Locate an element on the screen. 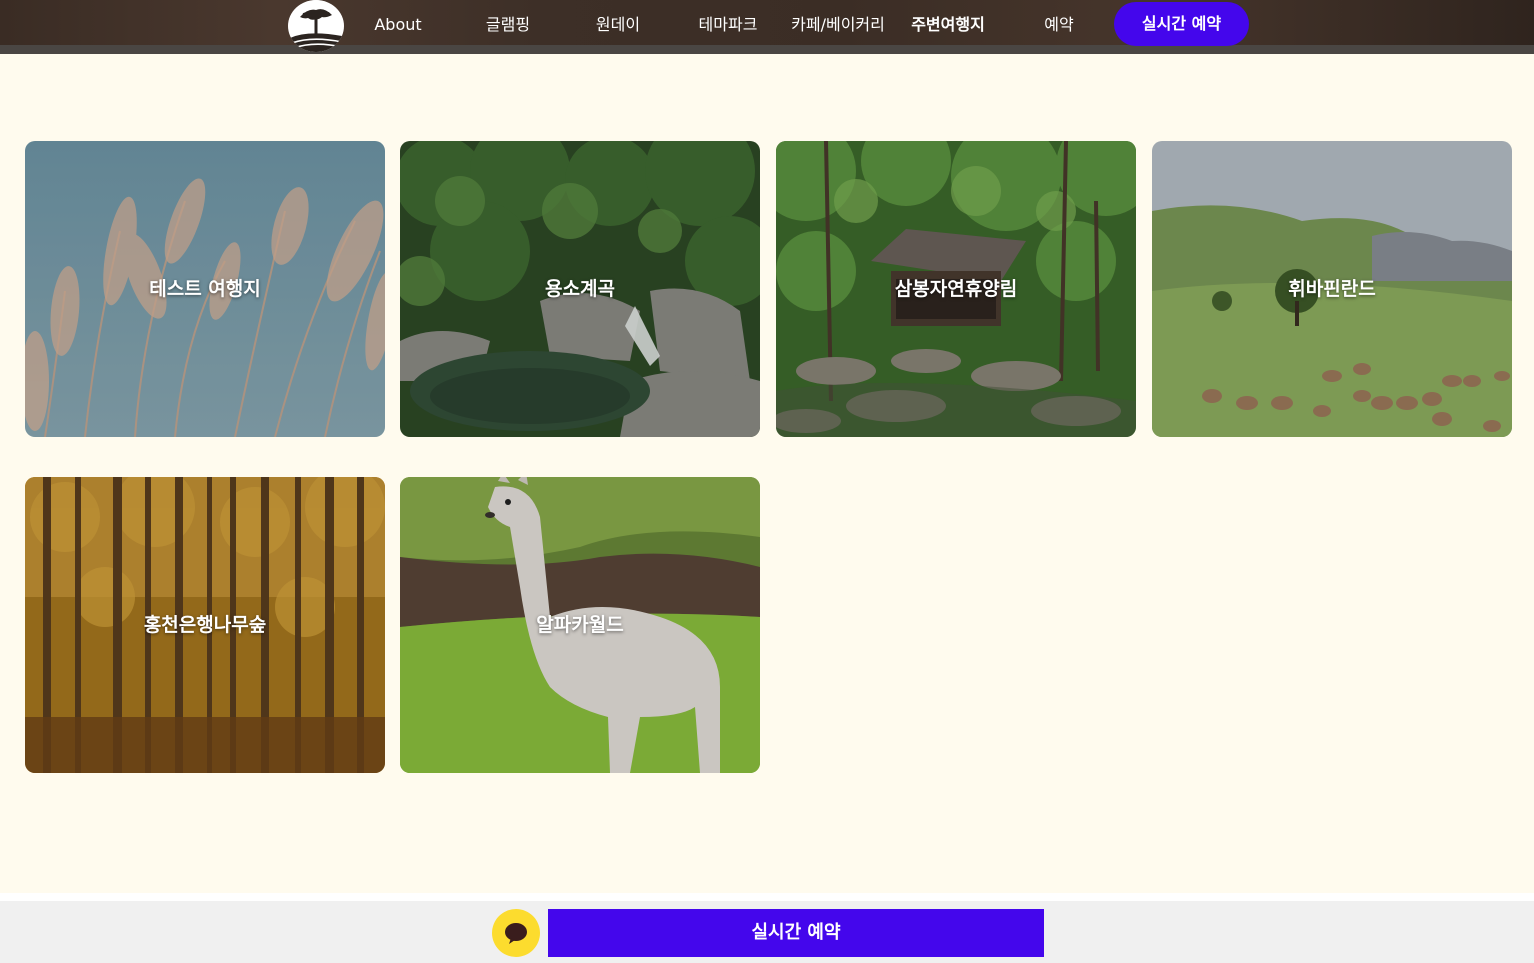  destination-title: 삼봉자연휴양림 is located at coordinates (956, 289).